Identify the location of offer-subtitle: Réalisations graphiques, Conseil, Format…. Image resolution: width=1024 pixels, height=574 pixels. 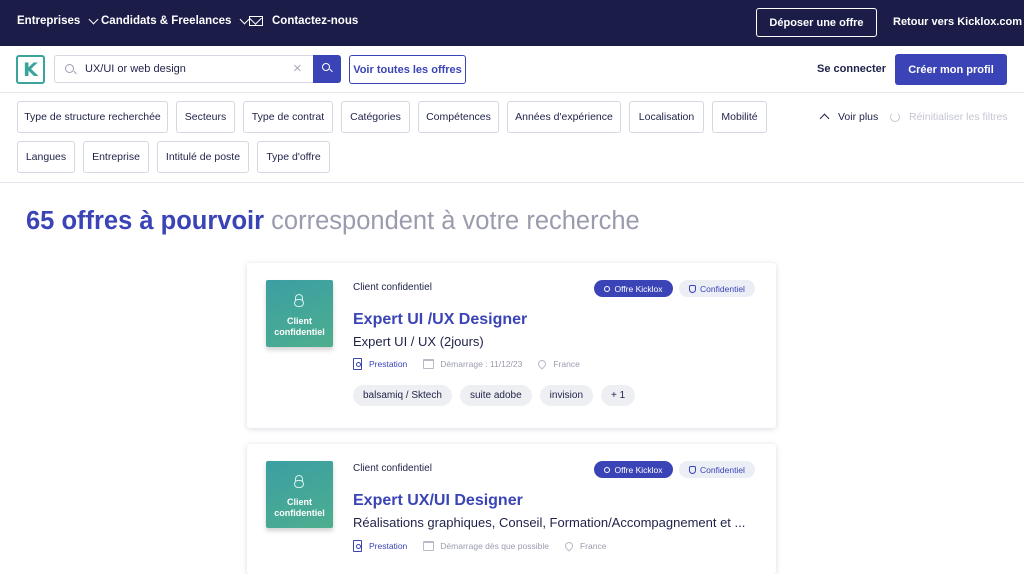
(549, 522).